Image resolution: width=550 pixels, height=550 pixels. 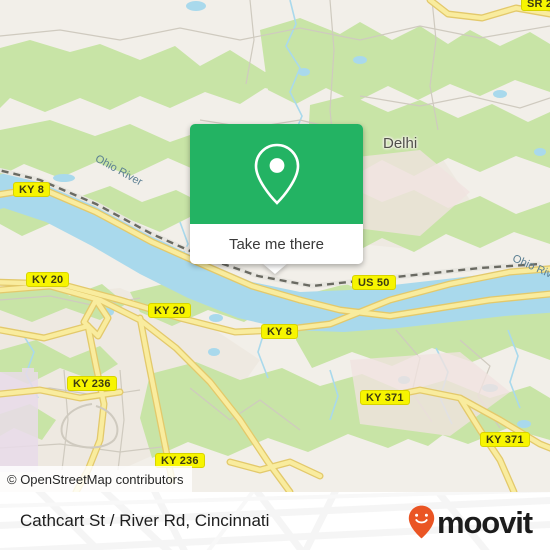 I want to click on shield-ky-236-west: KY 236, so click(x=92, y=383).